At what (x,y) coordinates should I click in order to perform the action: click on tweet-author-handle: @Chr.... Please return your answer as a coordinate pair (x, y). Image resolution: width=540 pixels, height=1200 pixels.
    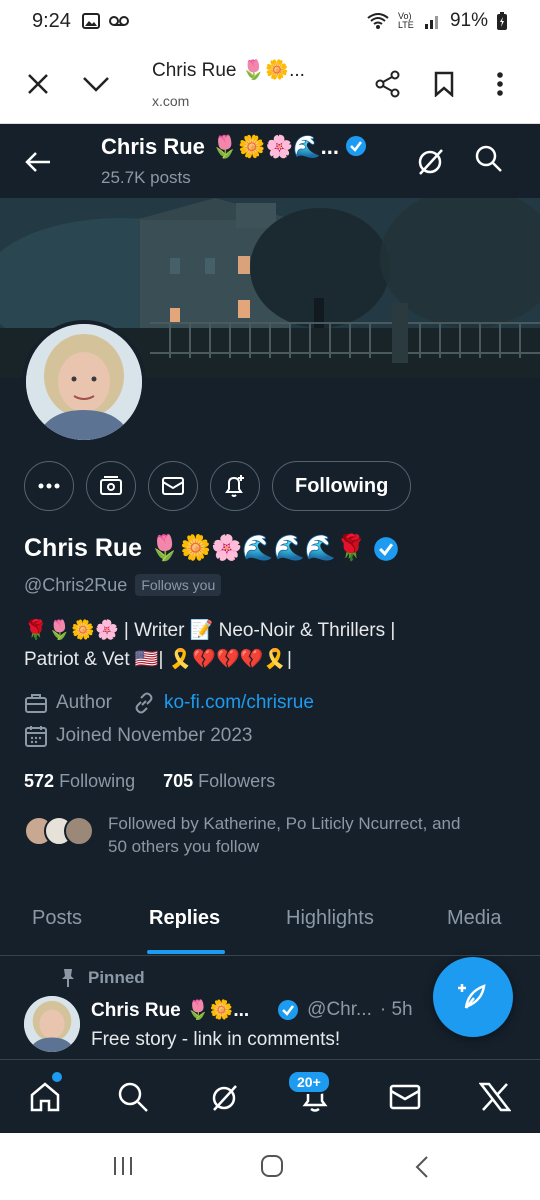
    Looking at the image, I should click on (339, 1009).